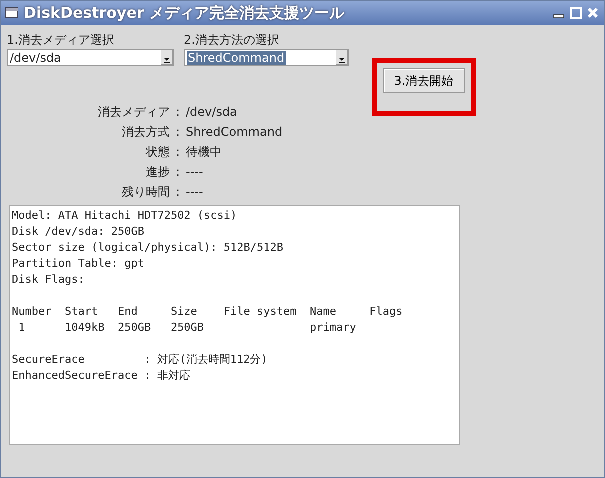 This screenshot has height=478, width=605. Describe the element at coordinates (232, 40) in the screenshot. I see `field-label: 2.消去方法の選択` at that location.